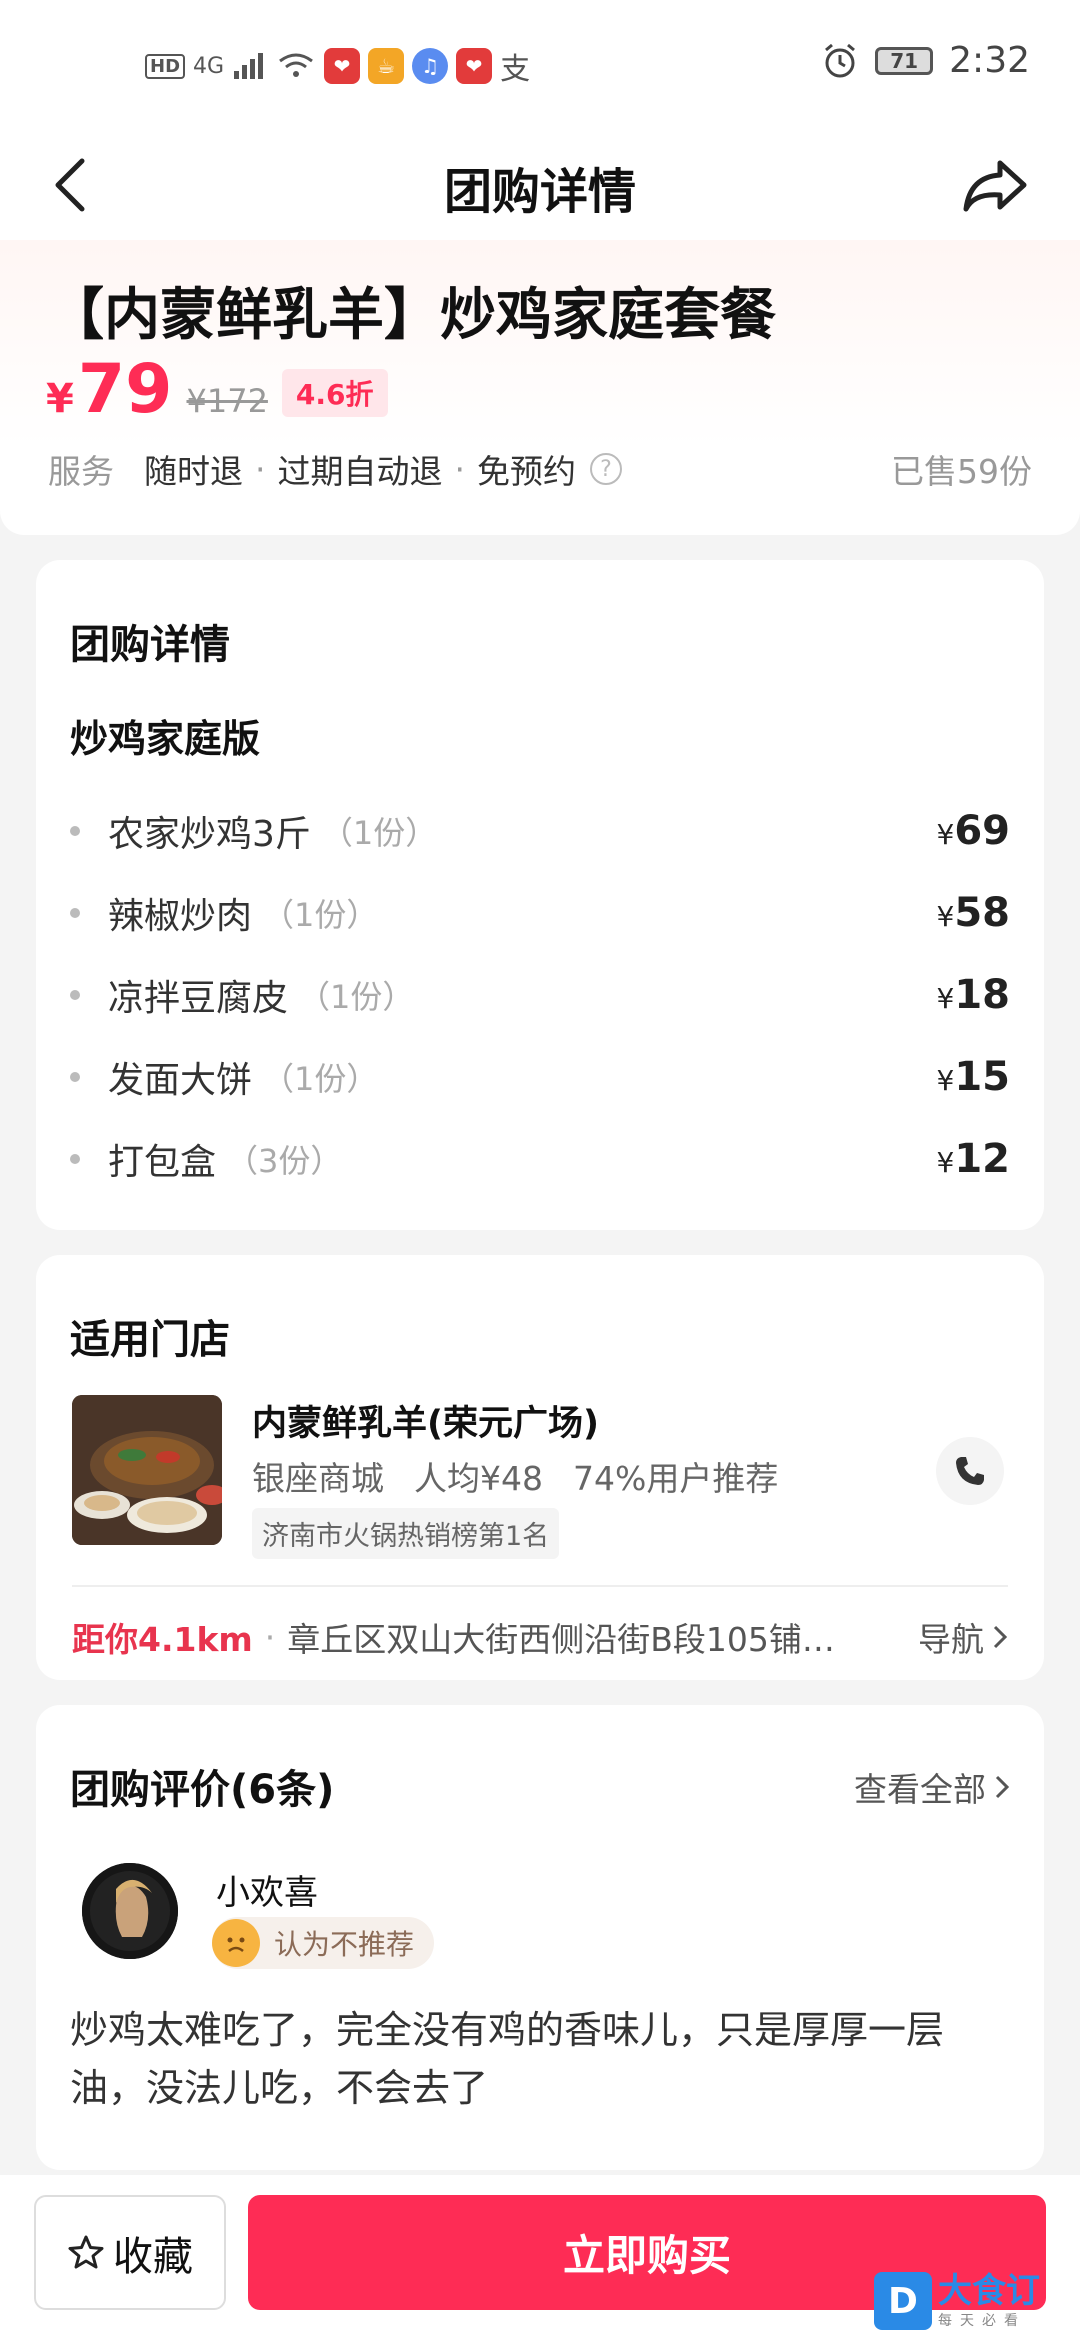 The width and height of the screenshot is (1080, 2340). What do you see at coordinates (540, 1586) in the screenshot?
I see `divider` at bounding box center [540, 1586].